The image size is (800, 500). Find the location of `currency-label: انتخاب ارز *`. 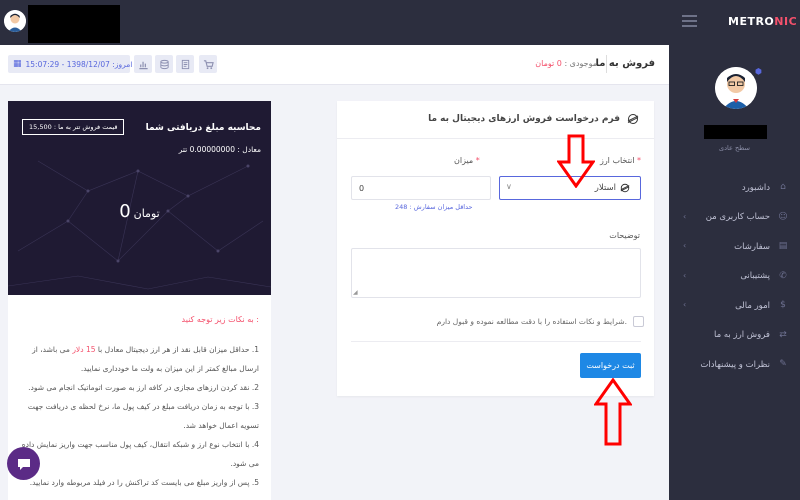

currency-label: انتخاب ارز * is located at coordinates (620, 160).